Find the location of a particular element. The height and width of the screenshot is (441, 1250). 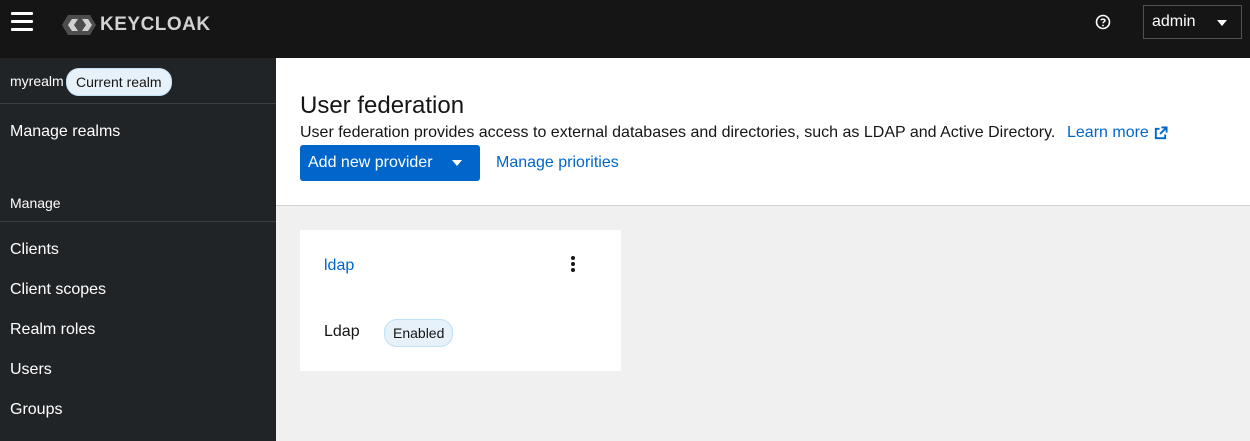

hamburger-menu-icon is located at coordinates (22, 22).